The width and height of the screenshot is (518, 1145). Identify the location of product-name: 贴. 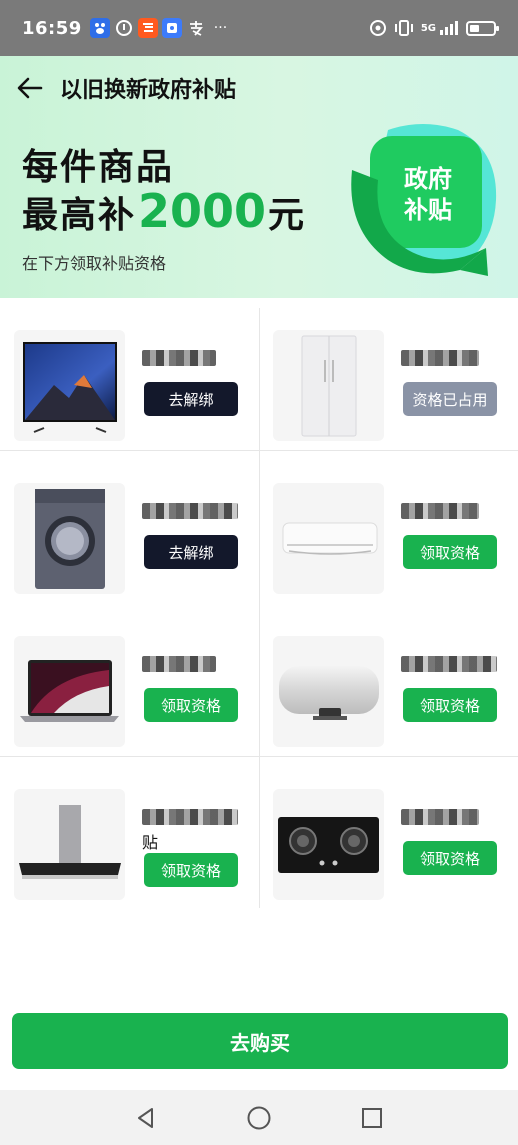
(197, 830).